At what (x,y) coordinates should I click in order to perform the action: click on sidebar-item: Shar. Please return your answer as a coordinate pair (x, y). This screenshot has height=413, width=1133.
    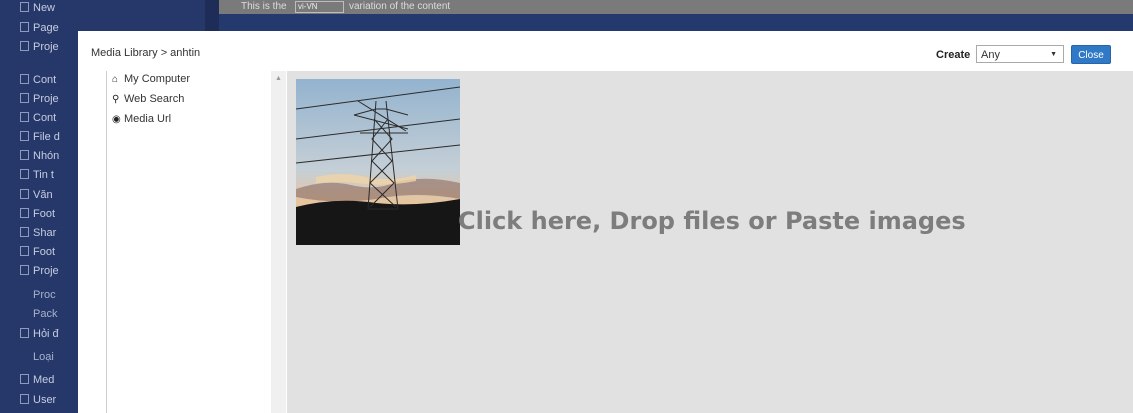
    Looking at the image, I should click on (38, 233).